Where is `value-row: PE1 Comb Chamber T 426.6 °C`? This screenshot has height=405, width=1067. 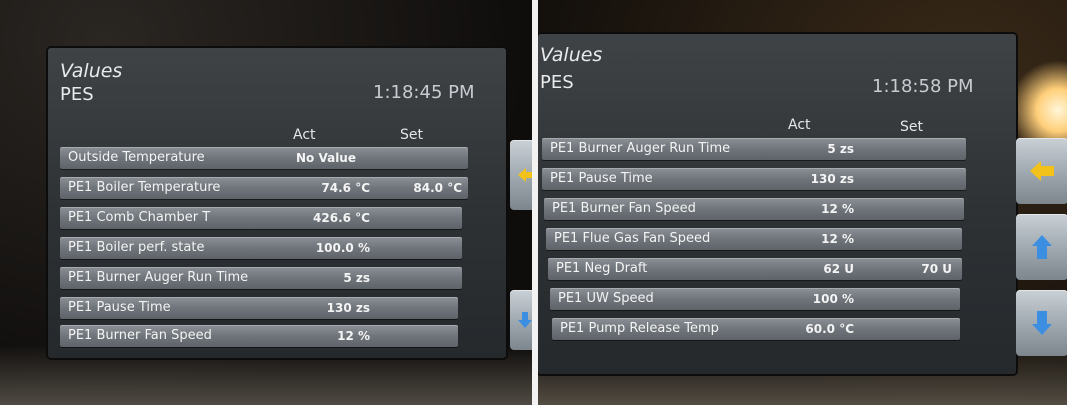 value-row: PE1 Comb Chamber T 426.6 °C is located at coordinates (261, 218).